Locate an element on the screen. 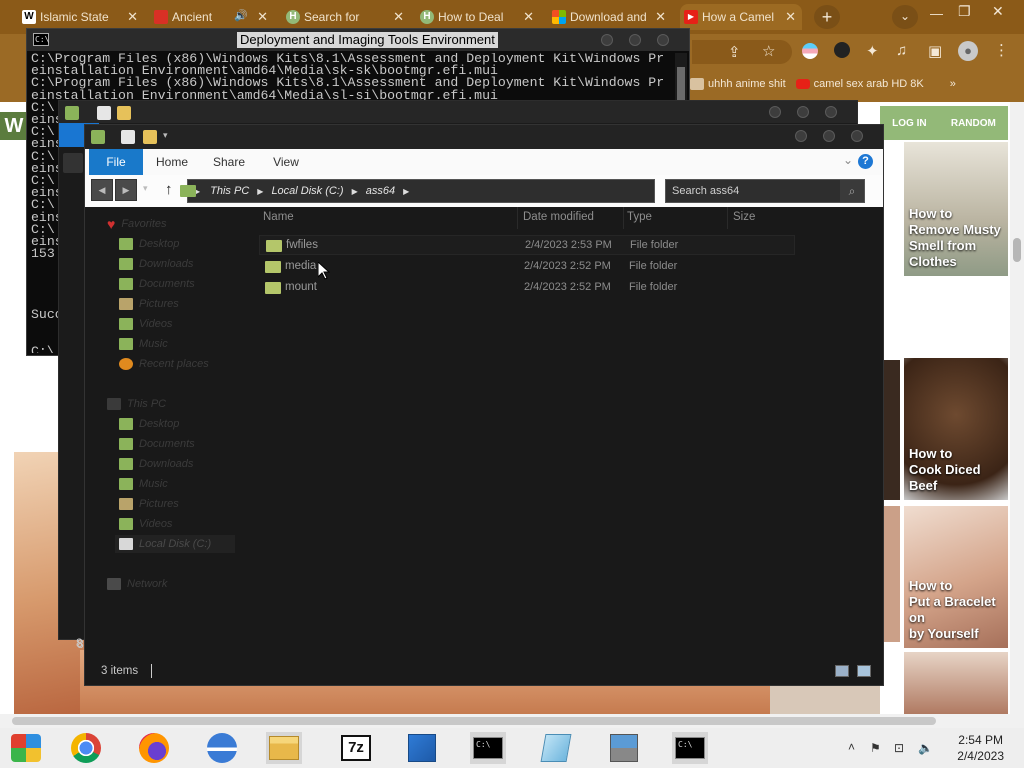 This screenshot has height=768, width=1024. profile-extension-icon is located at coordinates (842, 50).